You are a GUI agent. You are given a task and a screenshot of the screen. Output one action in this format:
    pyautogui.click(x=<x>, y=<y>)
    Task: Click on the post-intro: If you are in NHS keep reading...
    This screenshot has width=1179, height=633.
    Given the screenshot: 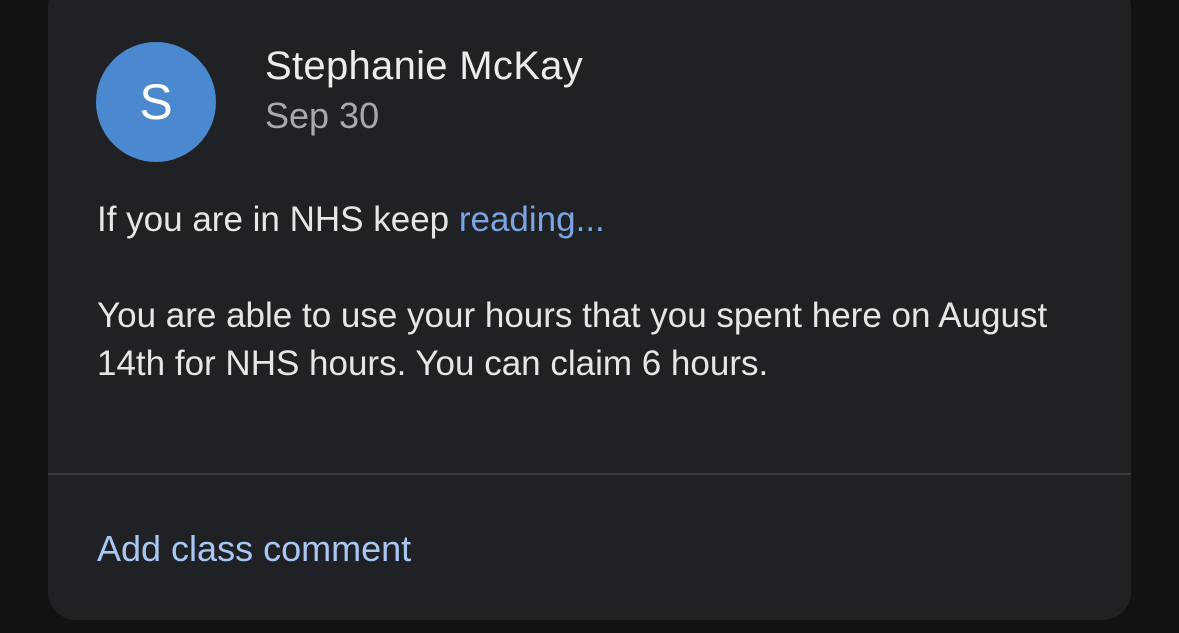 What is the action you would take?
    pyautogui.click(x=592, y=220)
    